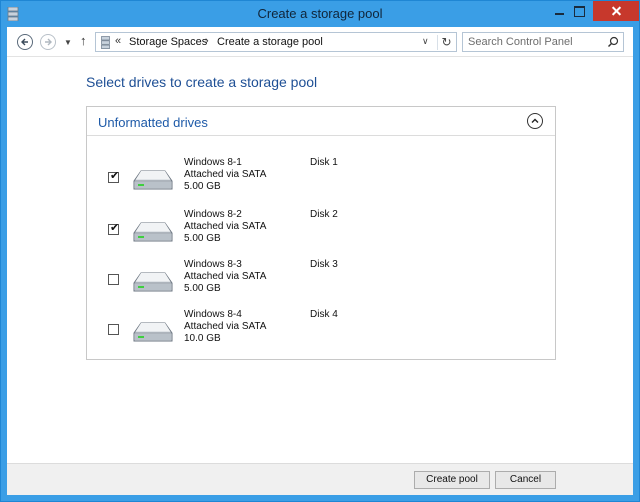 The image size is (640, 502). I want to click on group-header: Unformatted drives, so click(321, 121).